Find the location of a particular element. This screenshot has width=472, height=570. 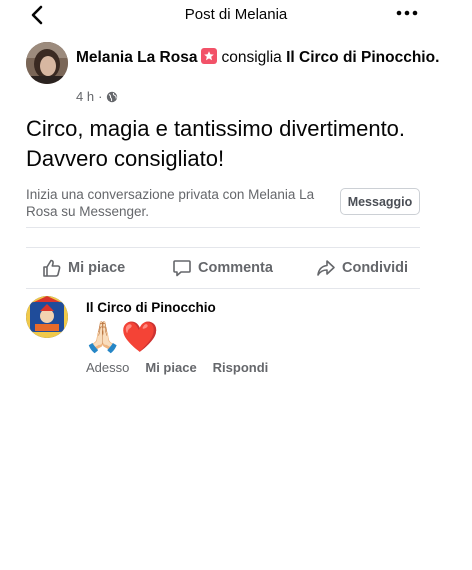

share-button: Condividi is located at coordinates (362, 268).